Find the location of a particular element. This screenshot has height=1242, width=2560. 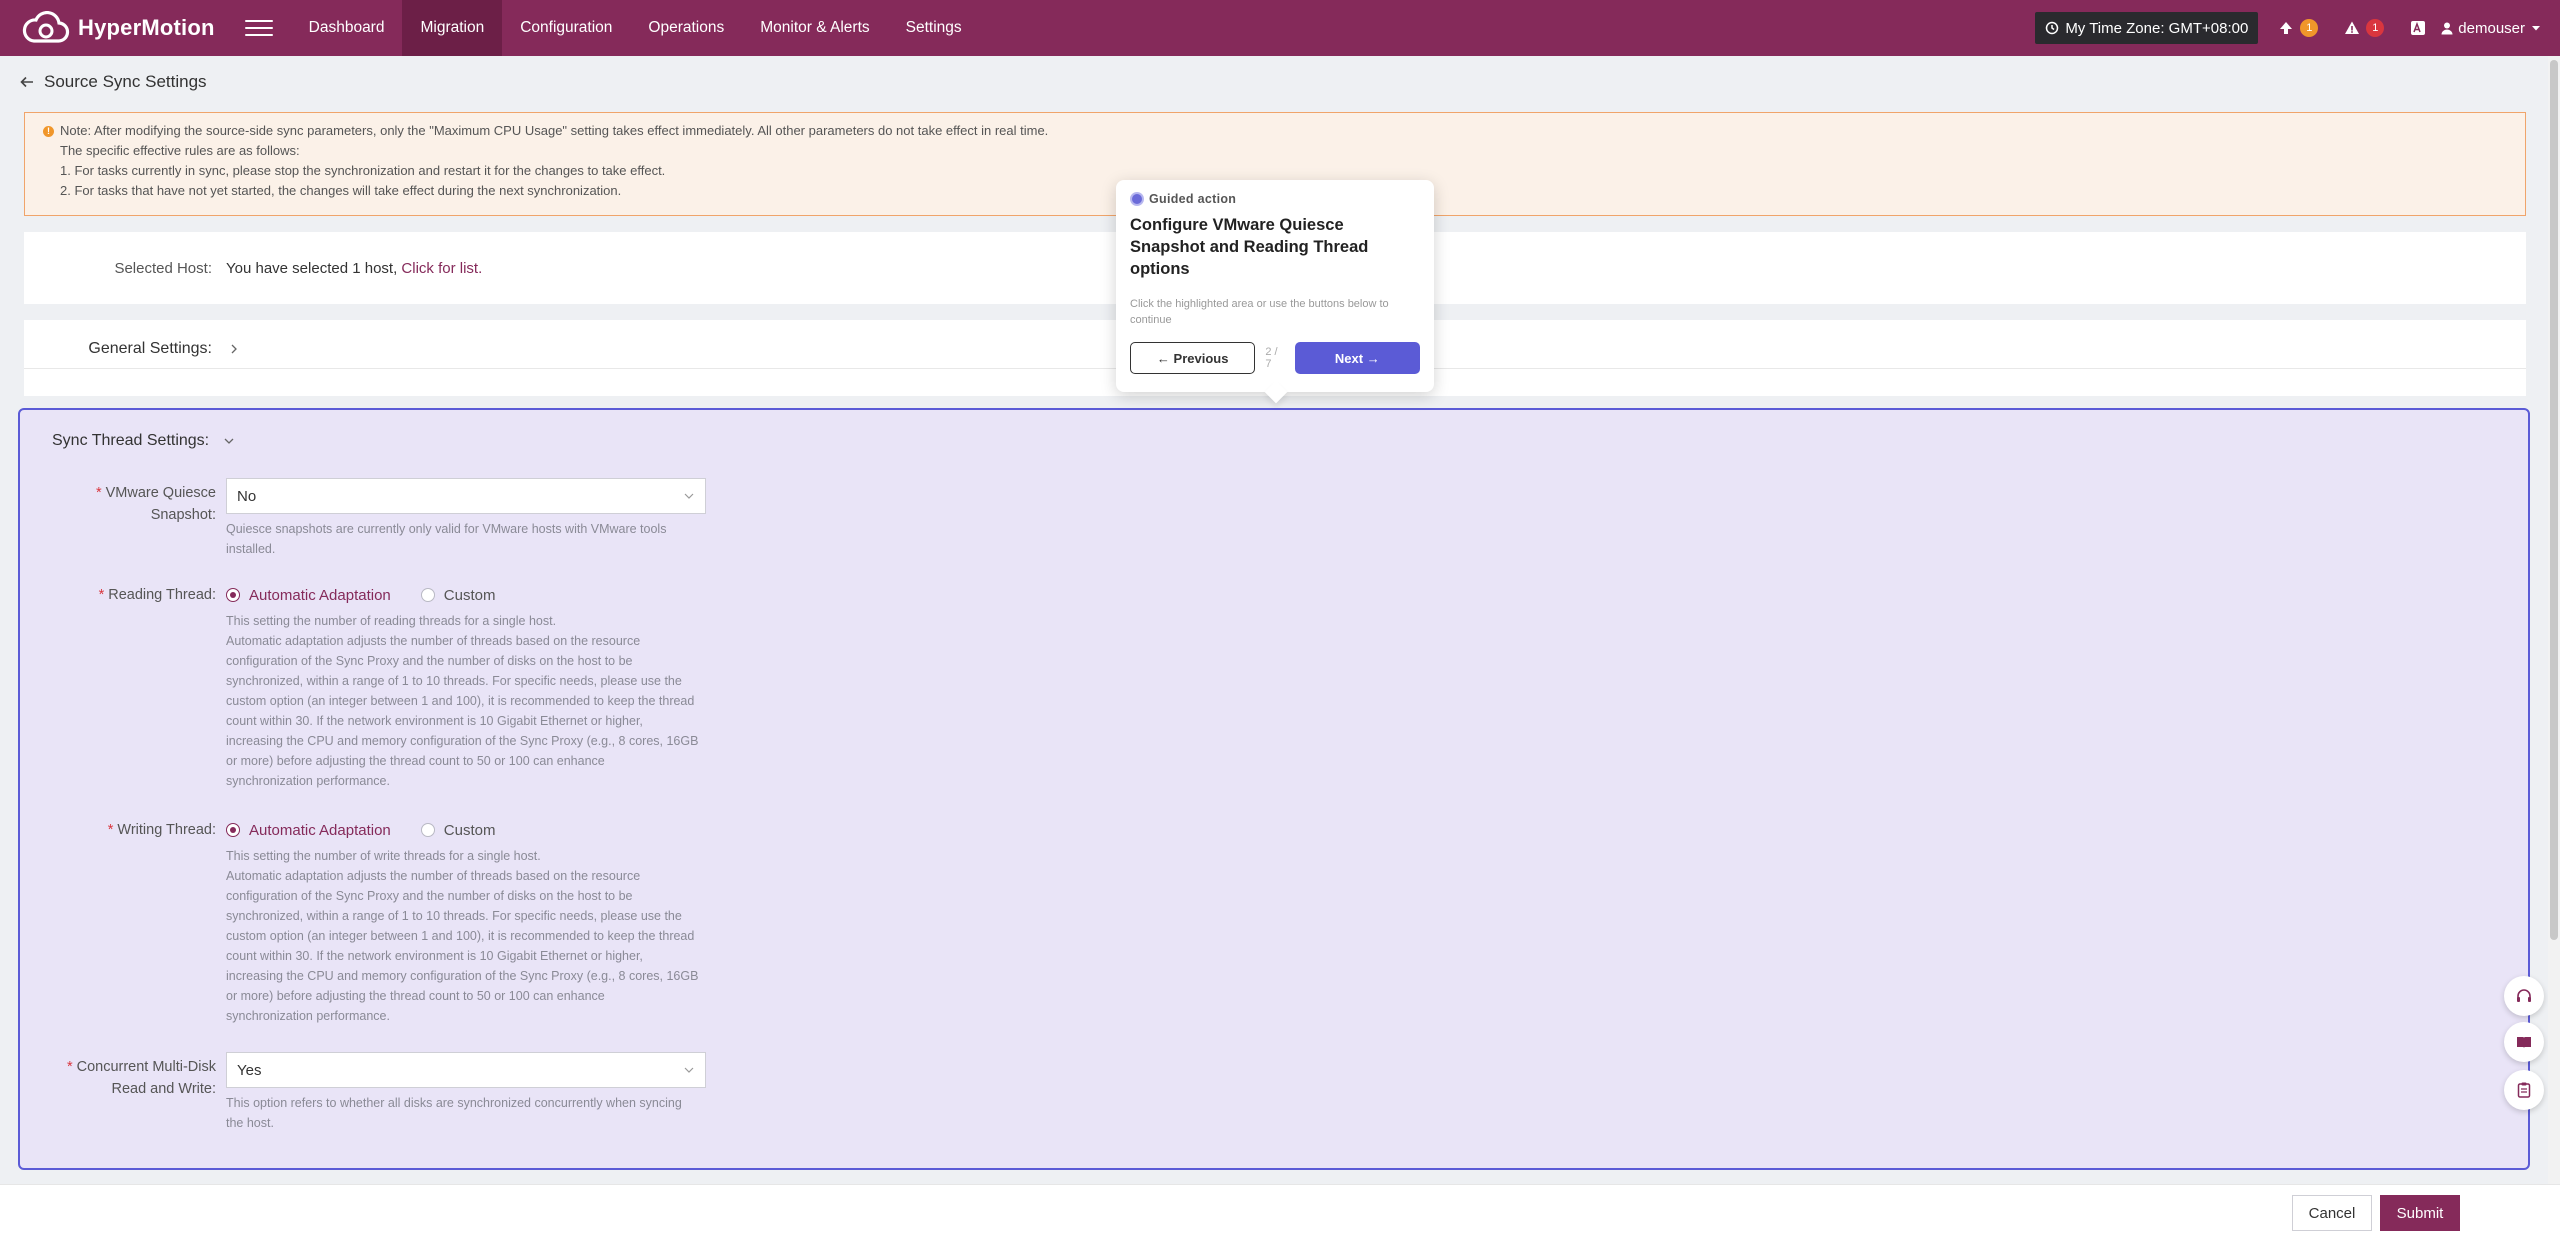

quiesce-snapshot-select: No is located at coordinates (466, 496).